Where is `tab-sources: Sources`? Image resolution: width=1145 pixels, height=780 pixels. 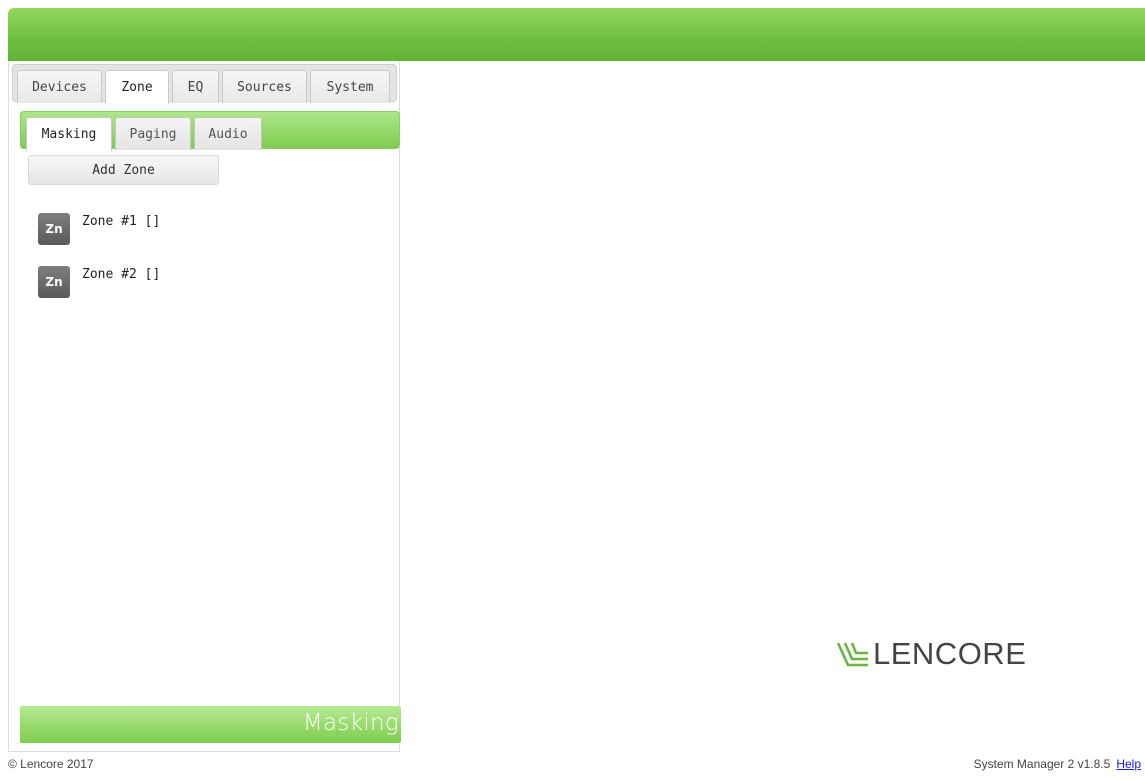 tab-sources: Sources is located at coordinates (264, 86).